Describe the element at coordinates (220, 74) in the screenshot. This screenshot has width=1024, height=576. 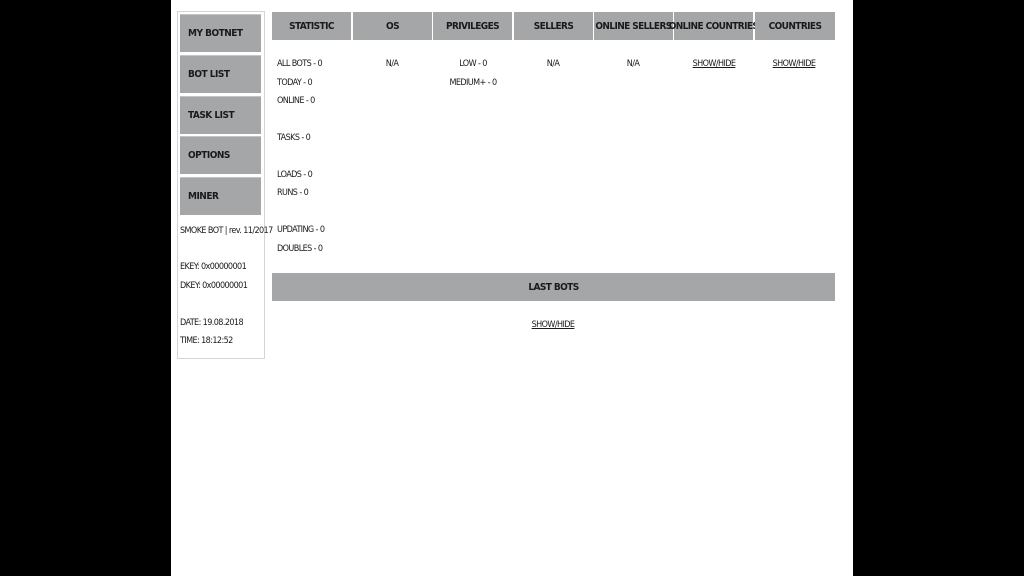
I see `menu-bot-list: BOT LIST` at that location.